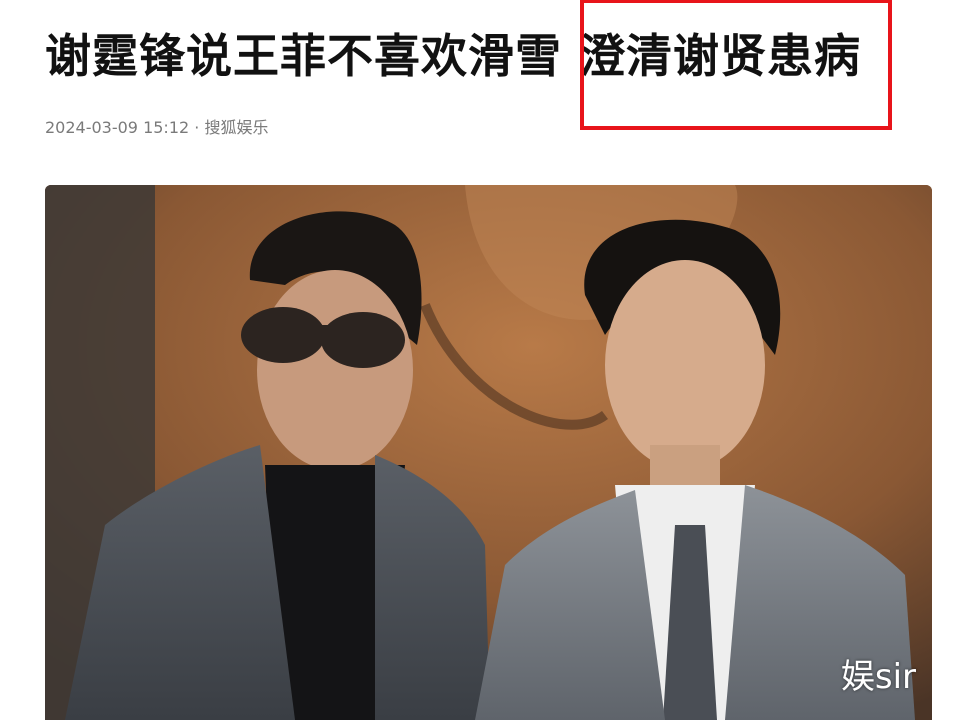  What do you see at coordinates (736, 65) in the screenshot?
I see `highlight-box` at bounding box center [736, 65].